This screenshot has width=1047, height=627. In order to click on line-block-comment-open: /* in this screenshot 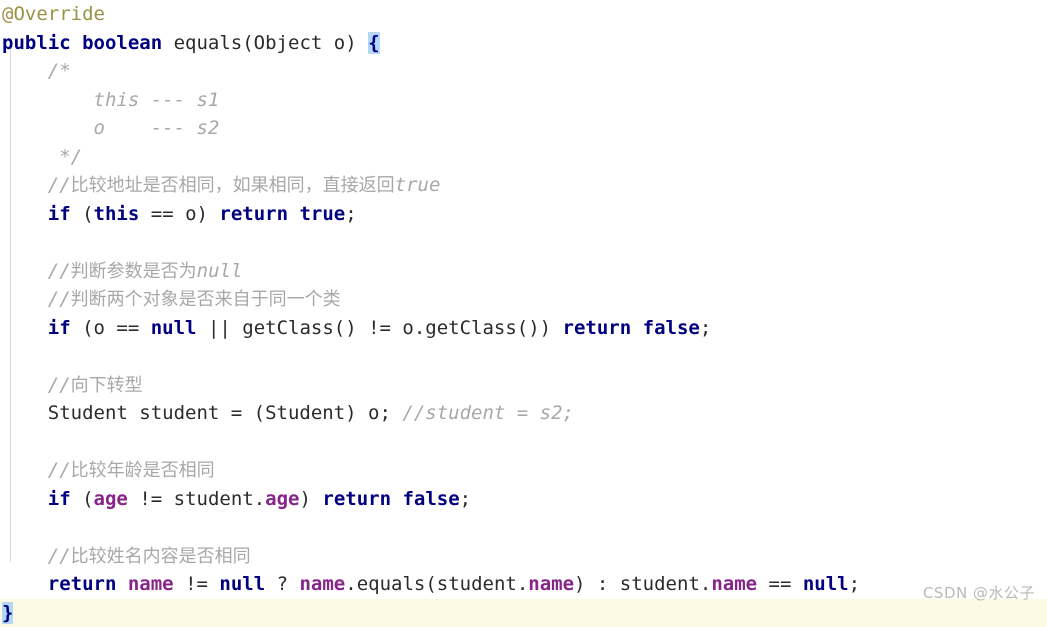, I will do `click(523, 71)`.